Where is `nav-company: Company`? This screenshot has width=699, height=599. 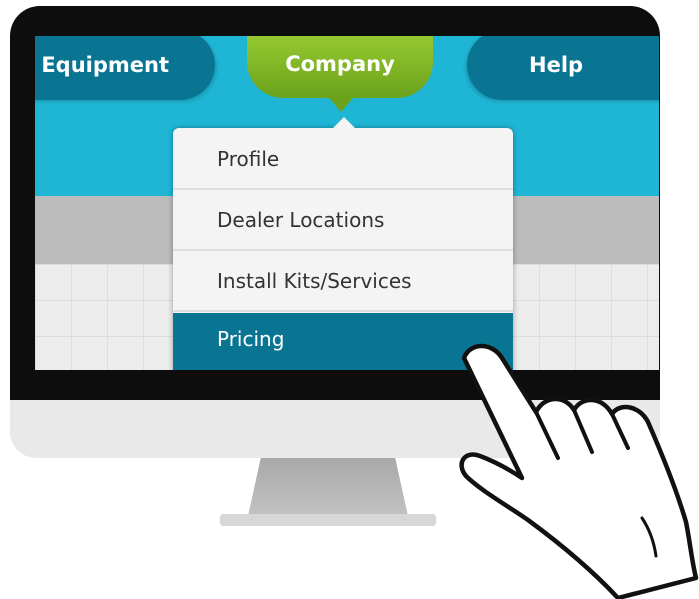 nav-company: Company is located at coordinates (340, 67).